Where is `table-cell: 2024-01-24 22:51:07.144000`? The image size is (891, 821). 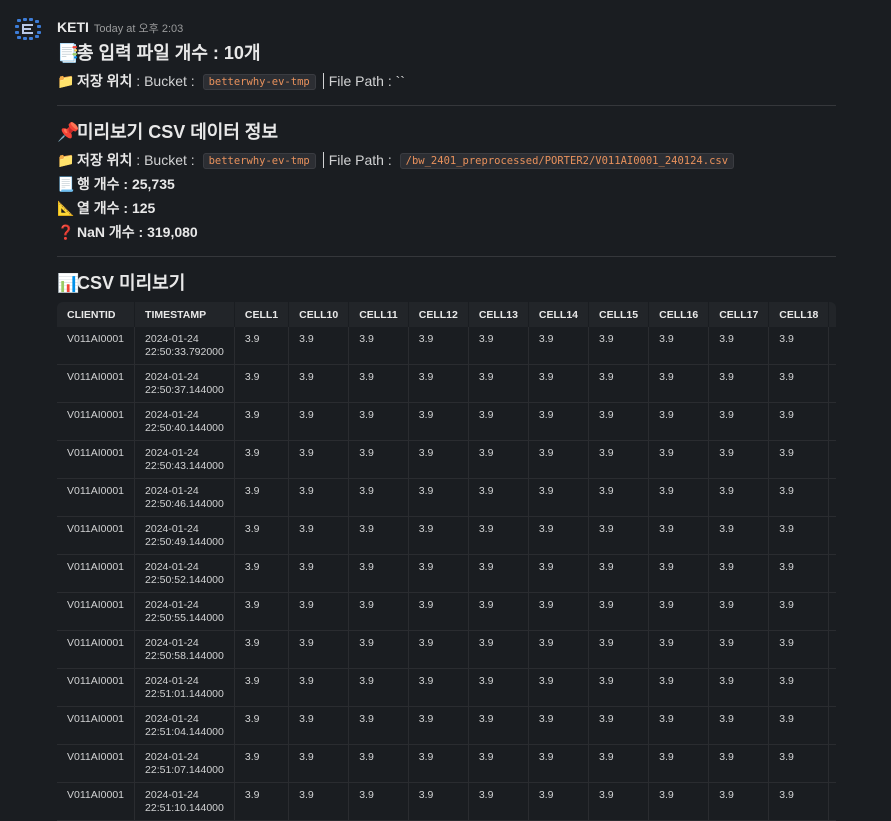 table-cell: 2024-01-24 22:51:07.144000 is located at coordinates (184, 763).